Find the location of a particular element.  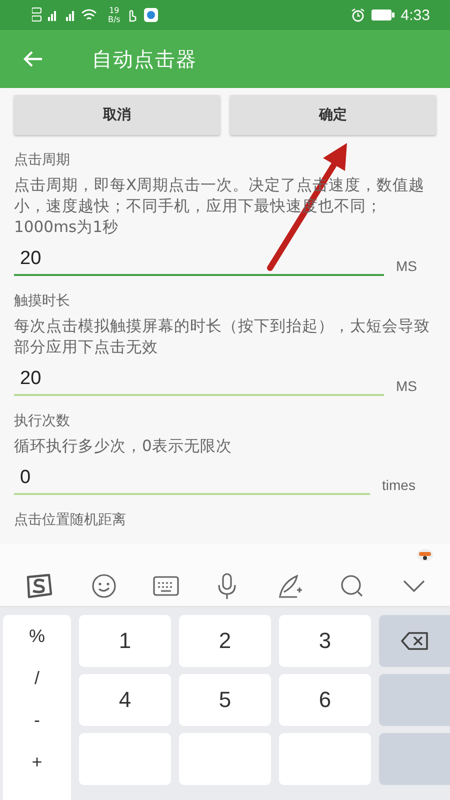

alarm-icon is located at coordinates (357, 15).